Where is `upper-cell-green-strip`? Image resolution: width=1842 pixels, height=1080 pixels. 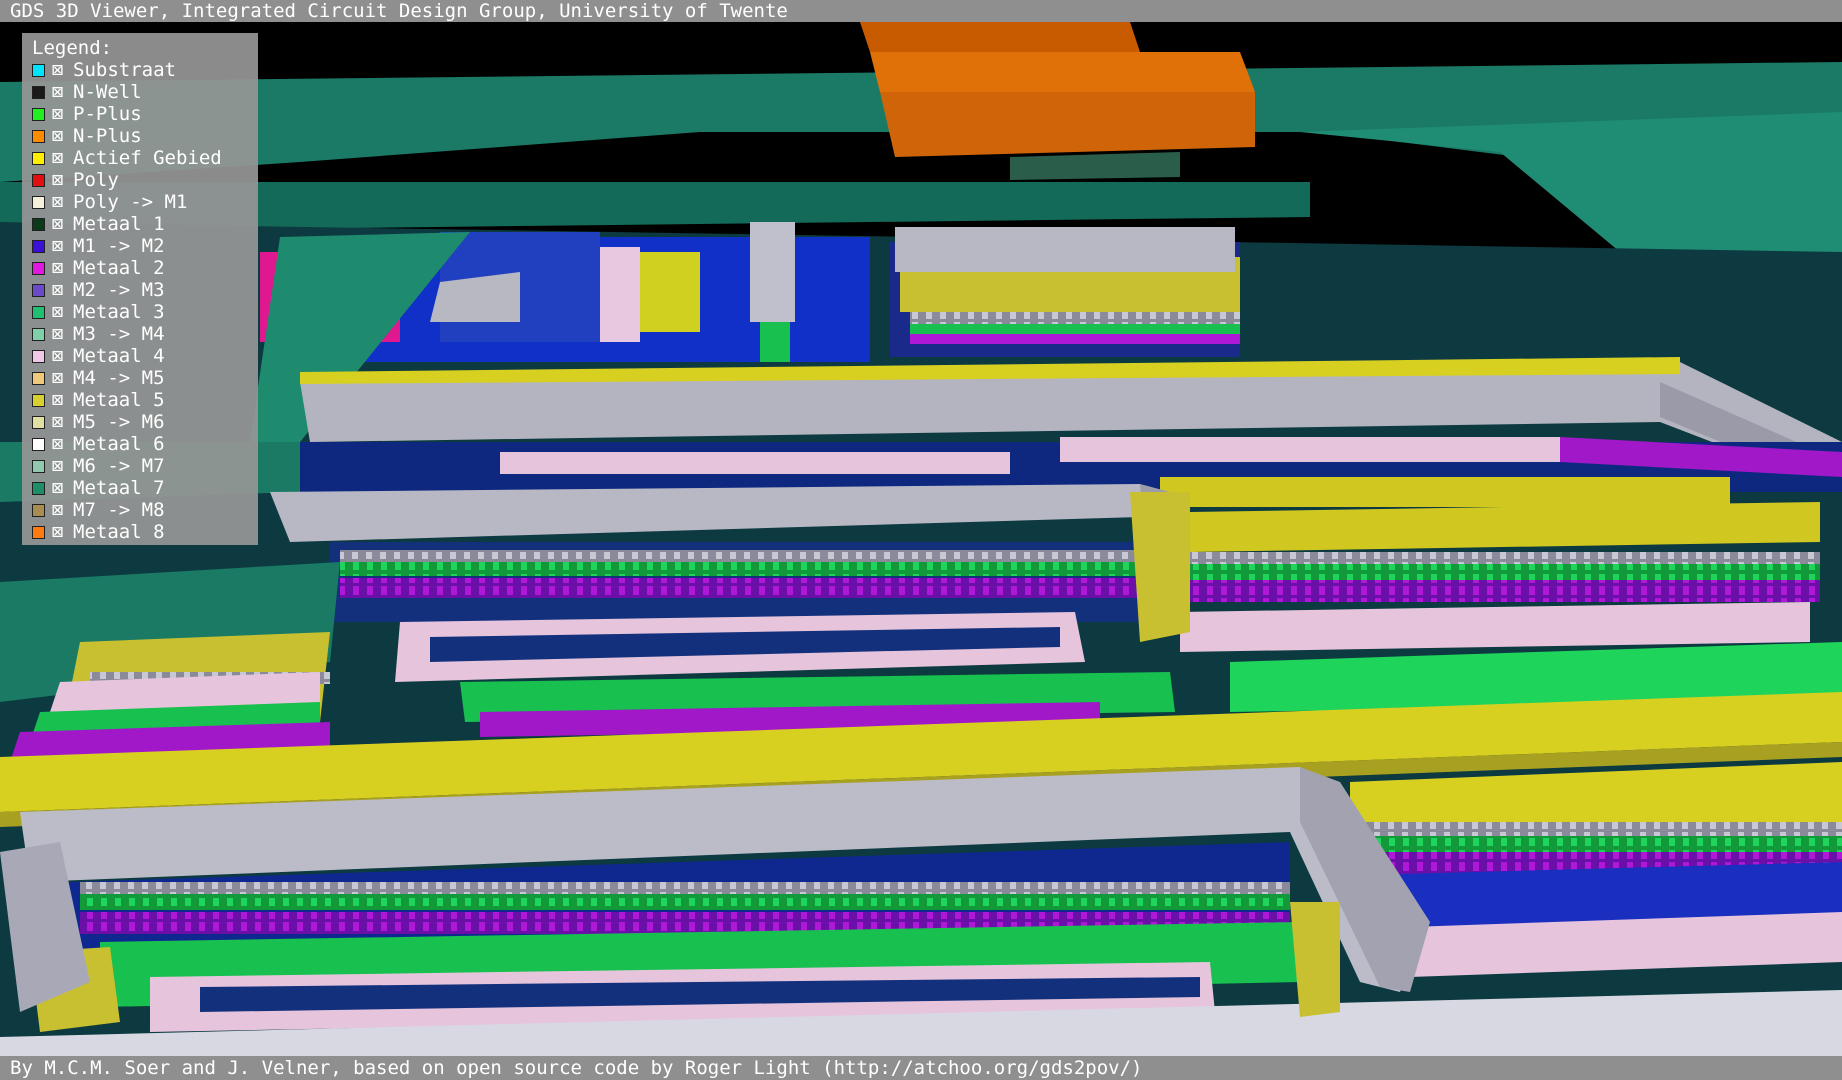 upper-cell-green-strip is located at coordinates (1075, 329).